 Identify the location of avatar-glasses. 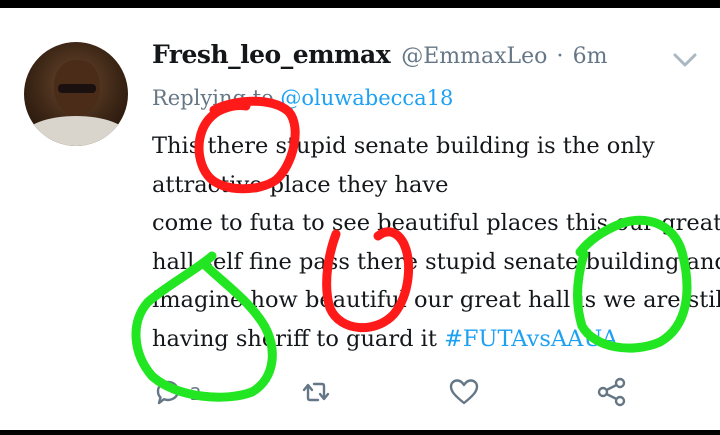
(77, 88).